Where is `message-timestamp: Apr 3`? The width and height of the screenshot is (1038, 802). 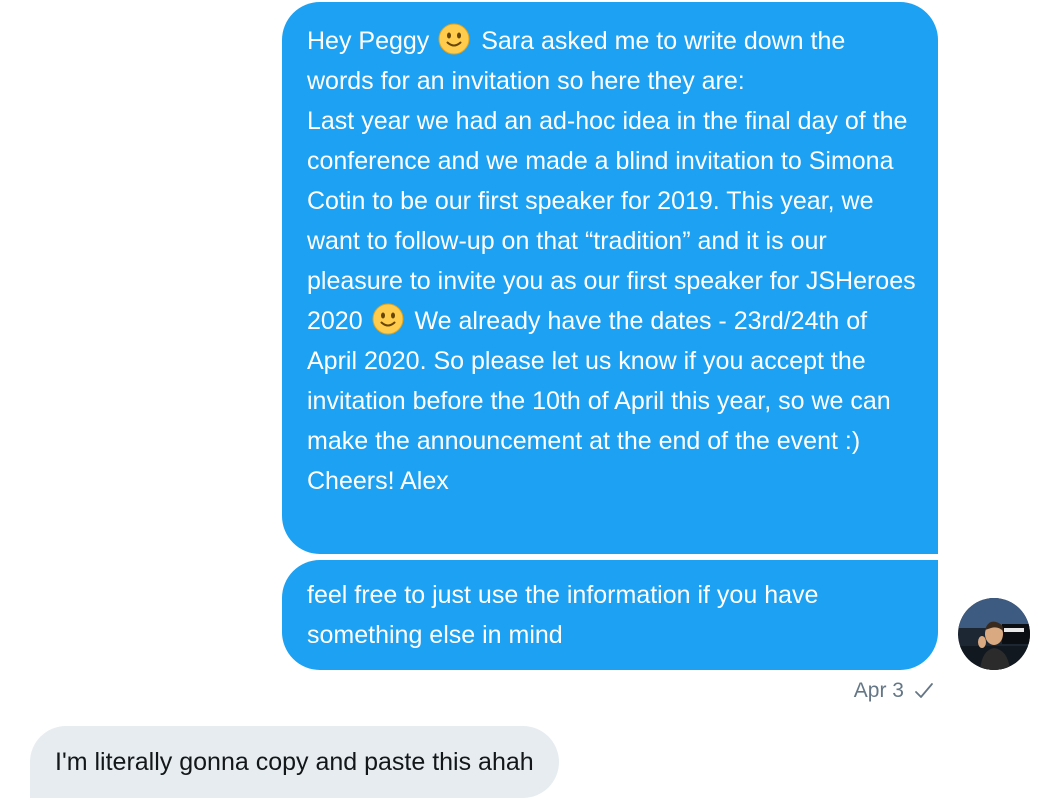
message-timestamp: Apr 3 is located at coordinates (894, 691).